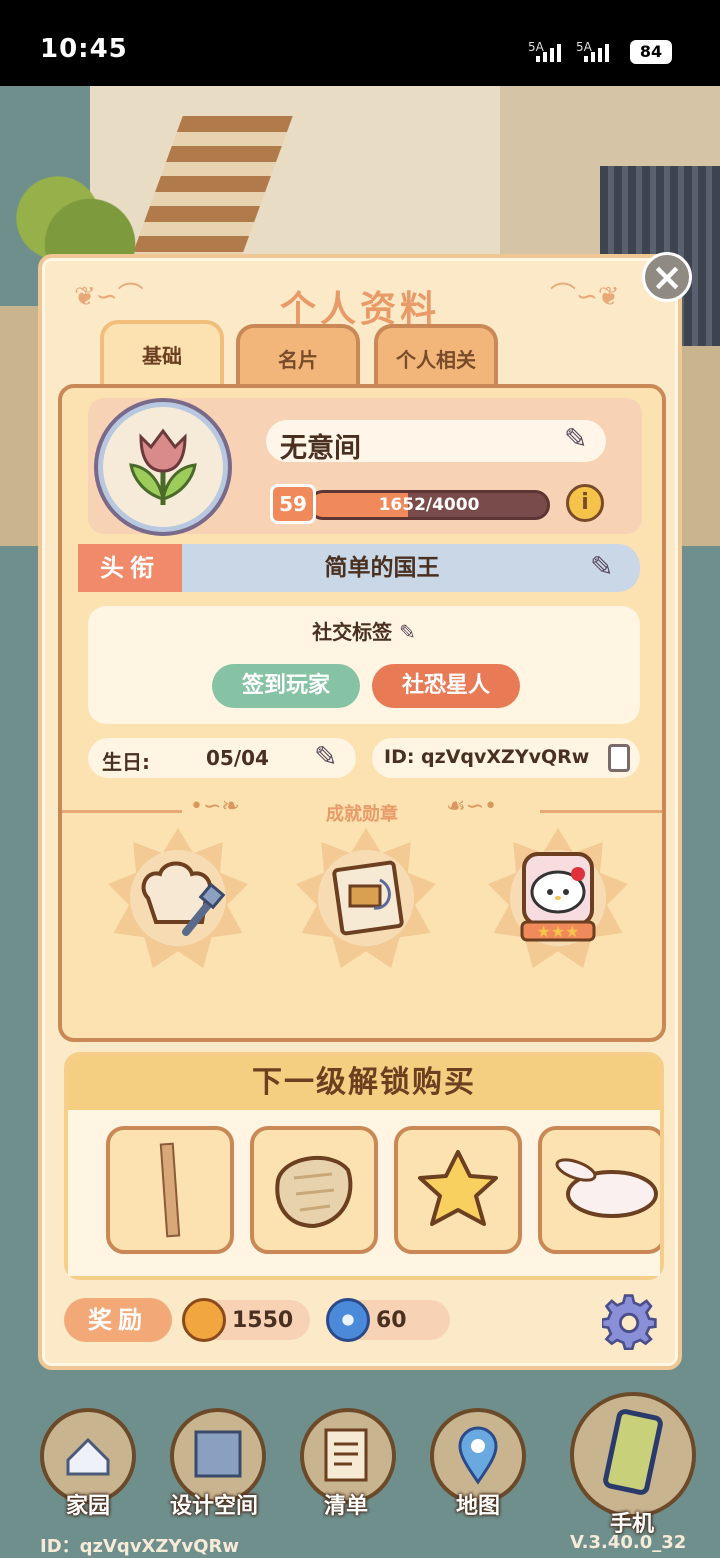 Image resolution: width=720 pixels, height=1558 pixels. What do you see at coordinates (88, 1506) in the screenshot?
I see `nav-home-label: 家园` at bounding box center [88, 1506].